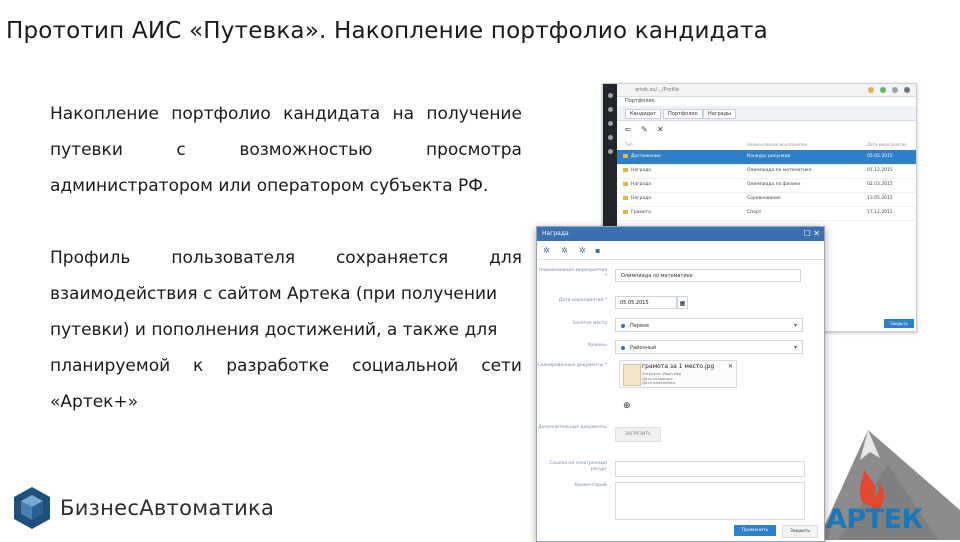 The image size is (960, 542). Describe the element at coordinates (682, 302) in the screenshot. I see `calendar-icon: ▦` at that location.